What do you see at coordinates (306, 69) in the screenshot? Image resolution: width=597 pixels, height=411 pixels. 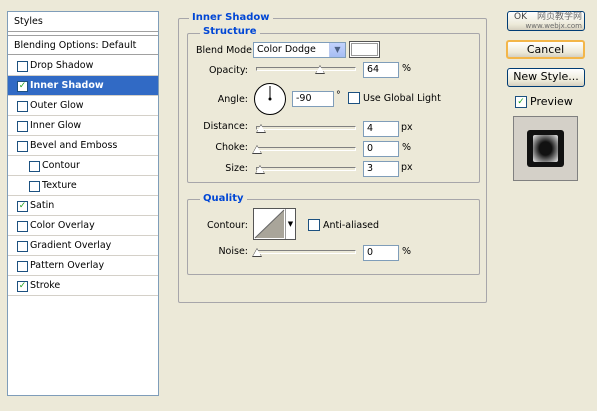 I see `opacity-slider-track` at bounding box center [306, 69].